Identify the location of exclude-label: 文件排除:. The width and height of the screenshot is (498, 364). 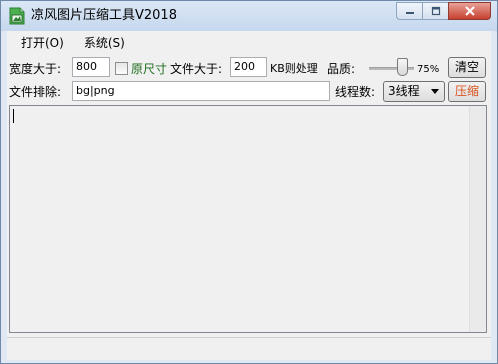
(35, 92).